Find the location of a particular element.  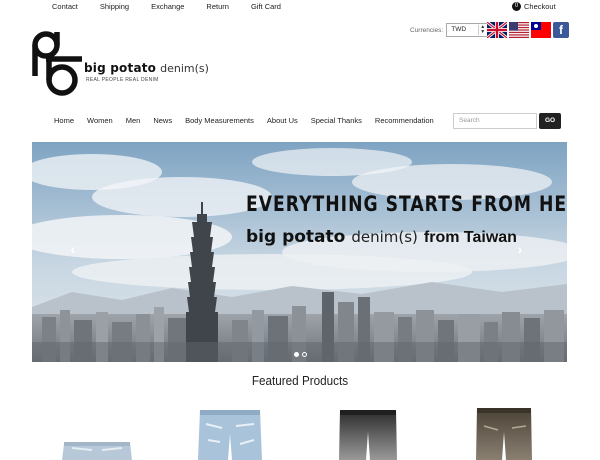

hero-subheadline: big potato denim(s) from Taiwan is located at coordinates (381, 237).